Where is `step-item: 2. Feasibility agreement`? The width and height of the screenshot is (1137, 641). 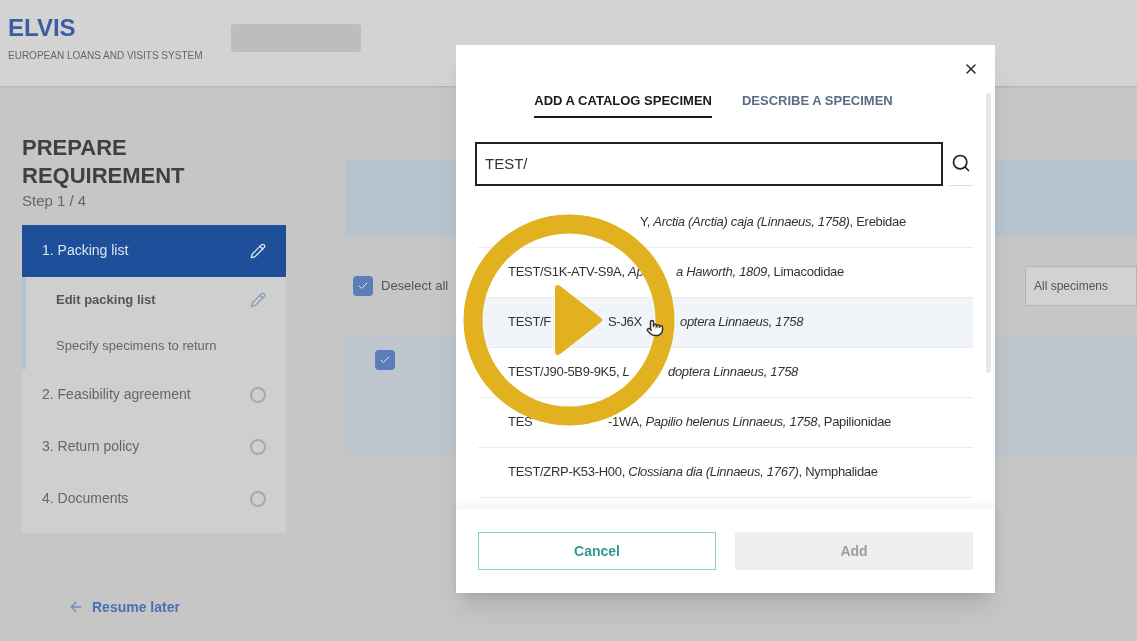 step-item: 2. Feasibility agreement is located at coordinates (154, 394).